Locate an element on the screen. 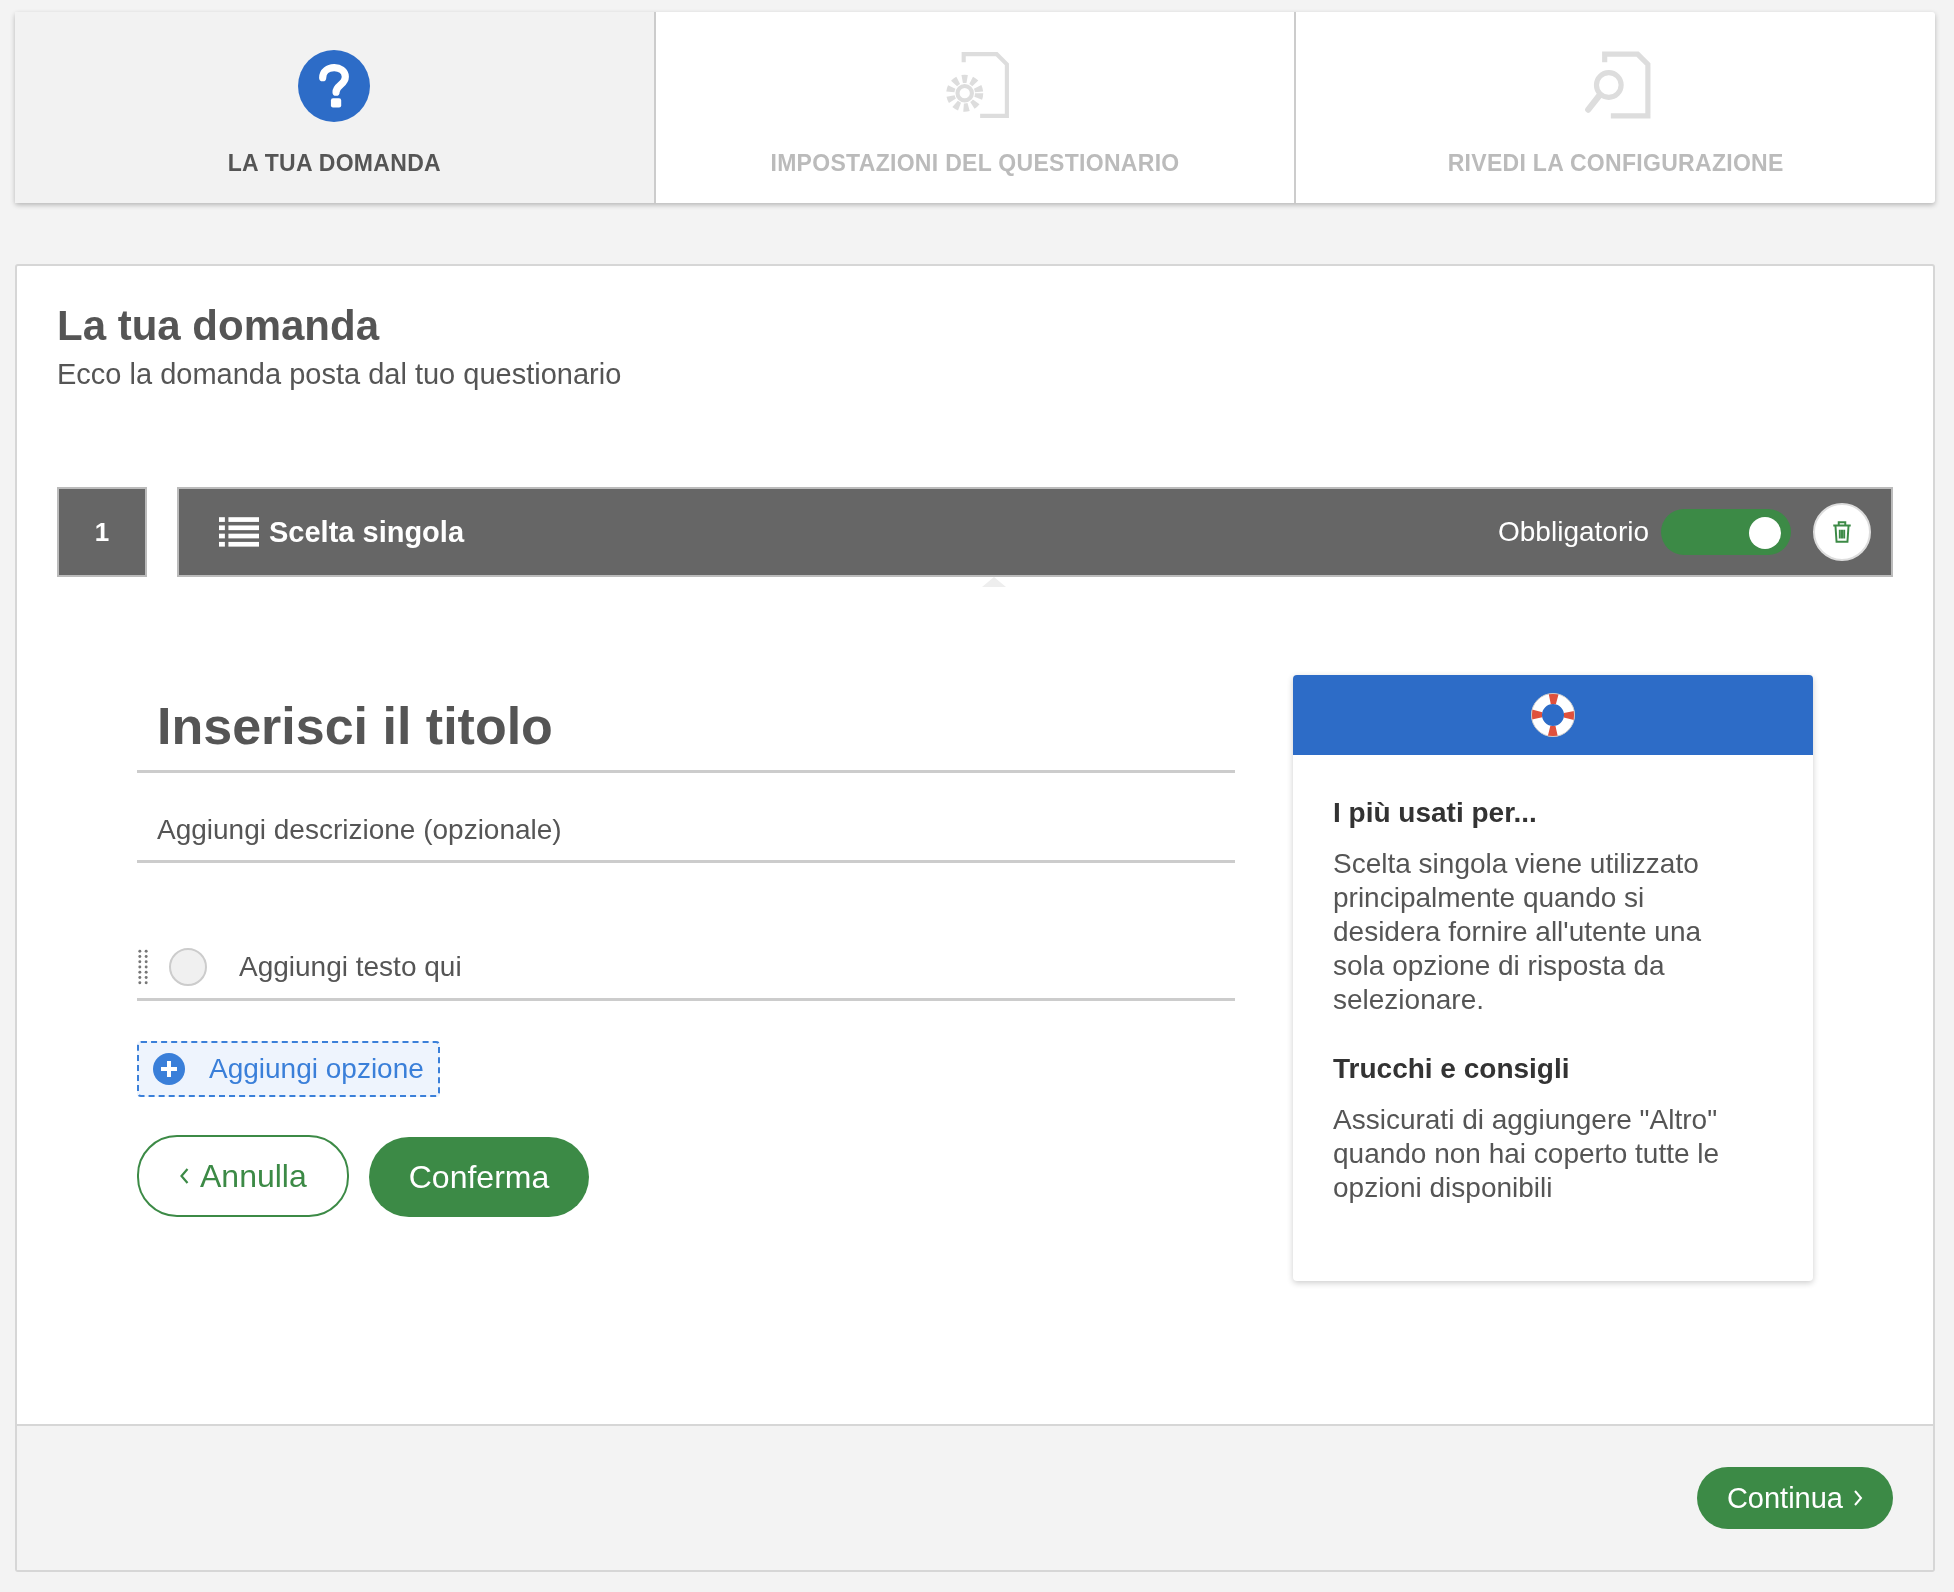 The image size is (1954, 1592). help-heading: Trucchi e consigli is located at coordinates (1452, 1069).